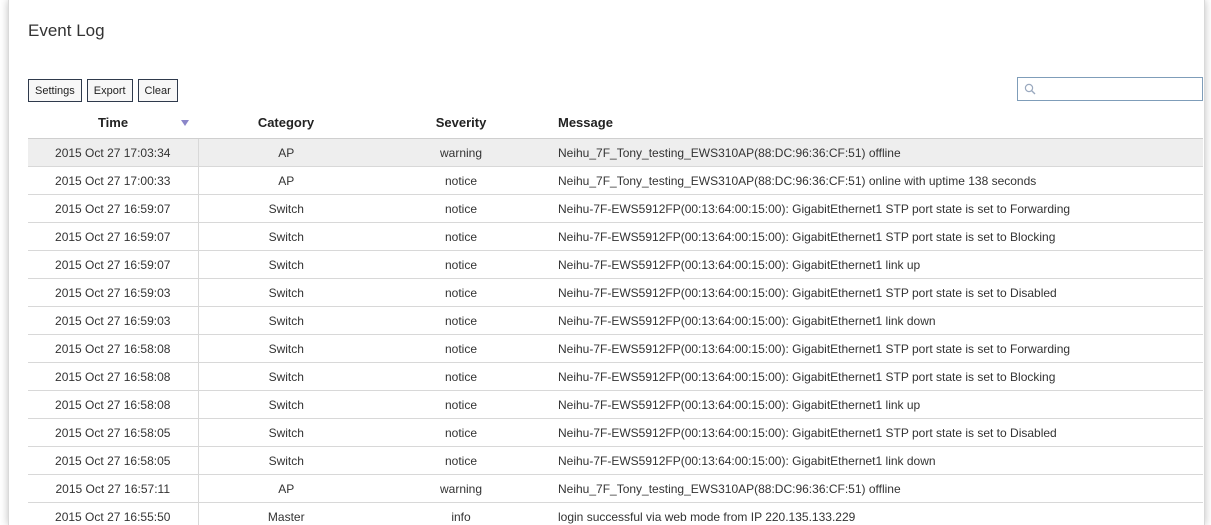  I want to click on time-cell: 2015 Oct 27 17:00:33, so click(113, 180).